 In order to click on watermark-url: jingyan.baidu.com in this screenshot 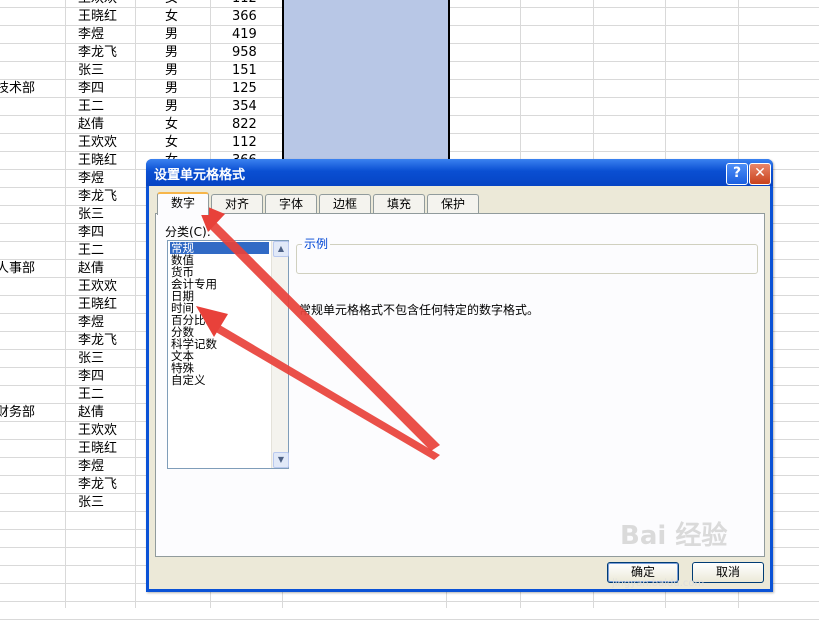, I will do `click(658, 583)`.